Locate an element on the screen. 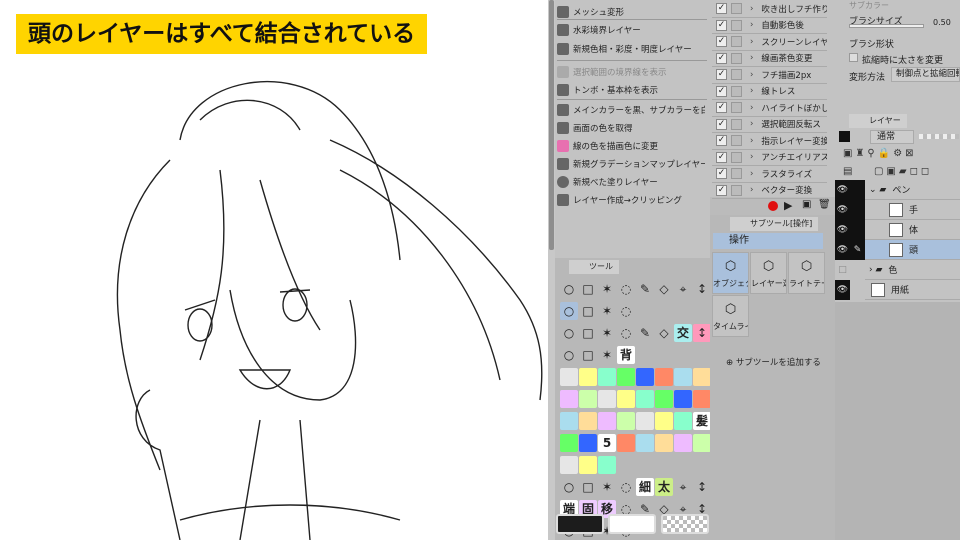 This screenshot has width=960, height=540. main-color-swatch is located at coordinates (580, 524).